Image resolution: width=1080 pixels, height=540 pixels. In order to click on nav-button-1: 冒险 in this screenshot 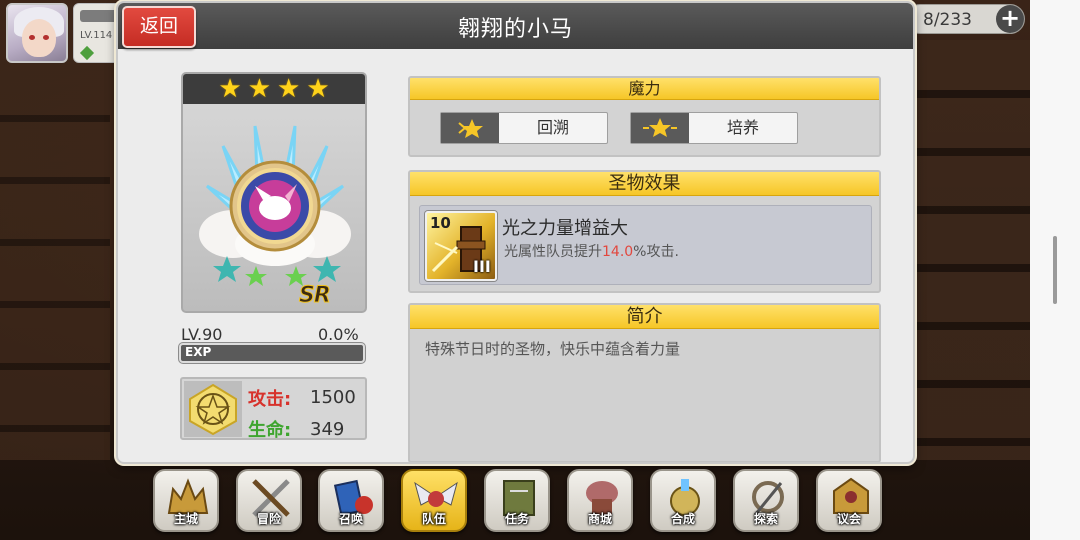, I will do `click(269, 500)`.